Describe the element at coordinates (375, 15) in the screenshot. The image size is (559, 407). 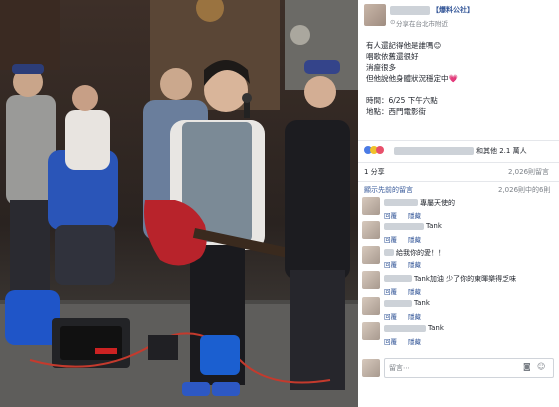
I see `page-avatar` at that location.